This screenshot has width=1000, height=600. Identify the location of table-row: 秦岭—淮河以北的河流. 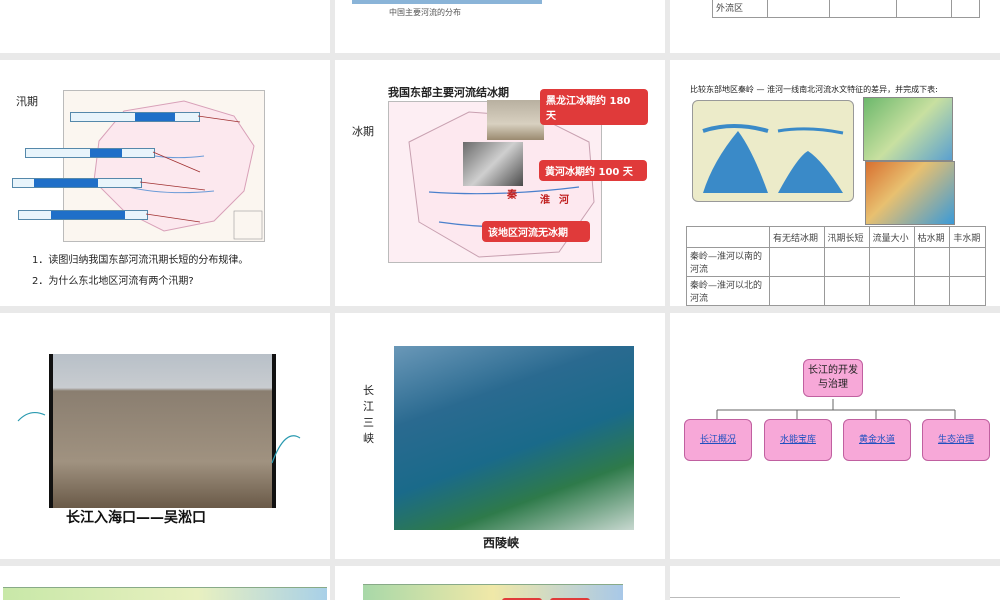
(836, 291).